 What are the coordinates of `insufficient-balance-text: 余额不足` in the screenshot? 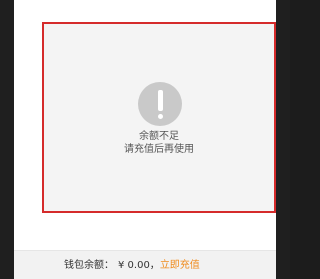 It's located at (159, 136).